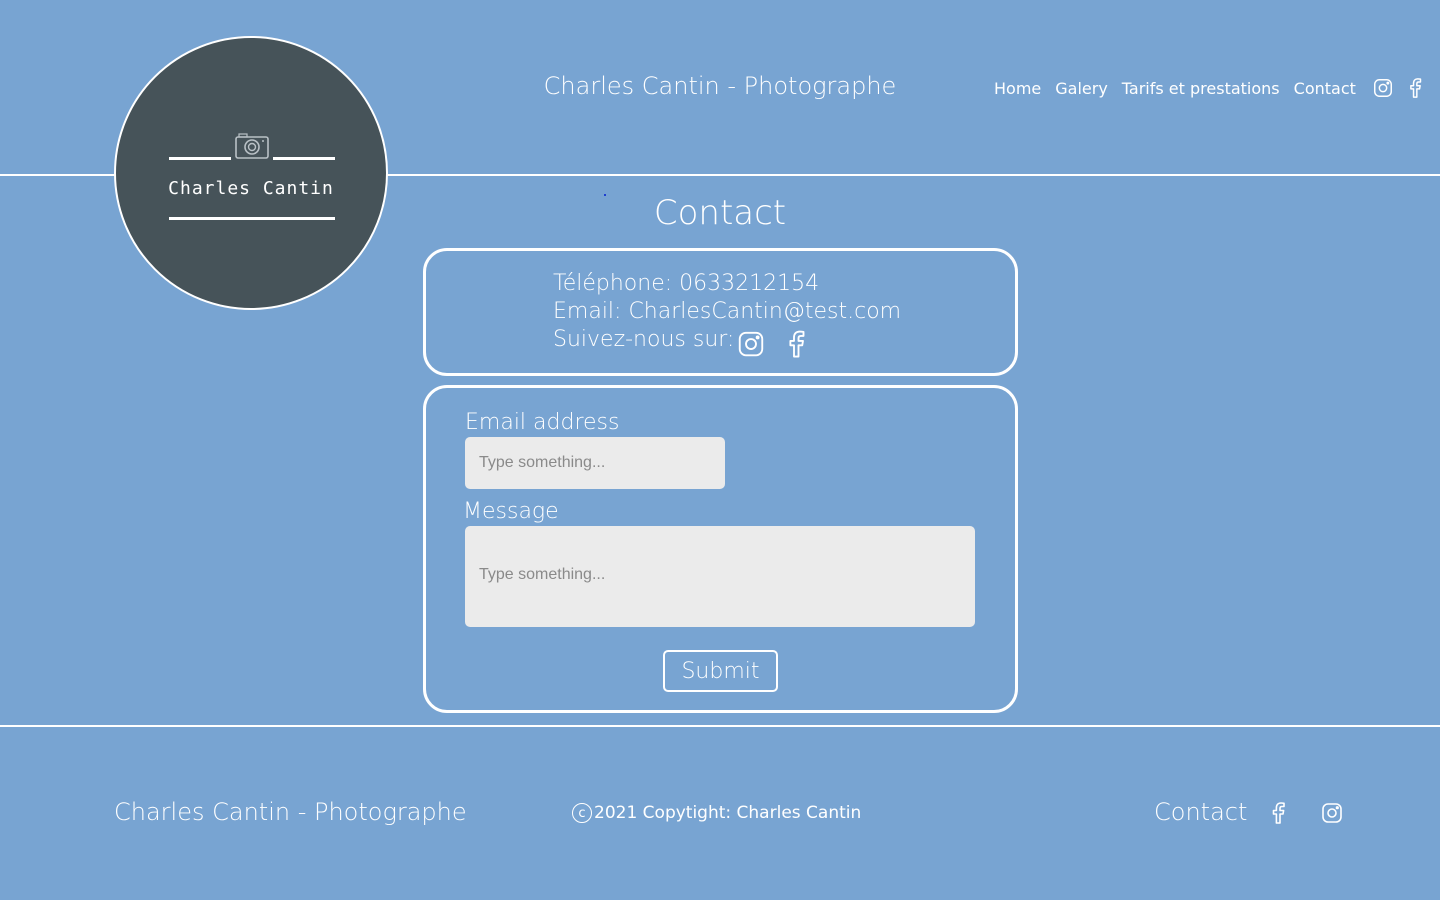  Describe the element at coordinates (720, 86) in the screenshot. I see `site-title: Charles Cantin - Photographe` at that location.